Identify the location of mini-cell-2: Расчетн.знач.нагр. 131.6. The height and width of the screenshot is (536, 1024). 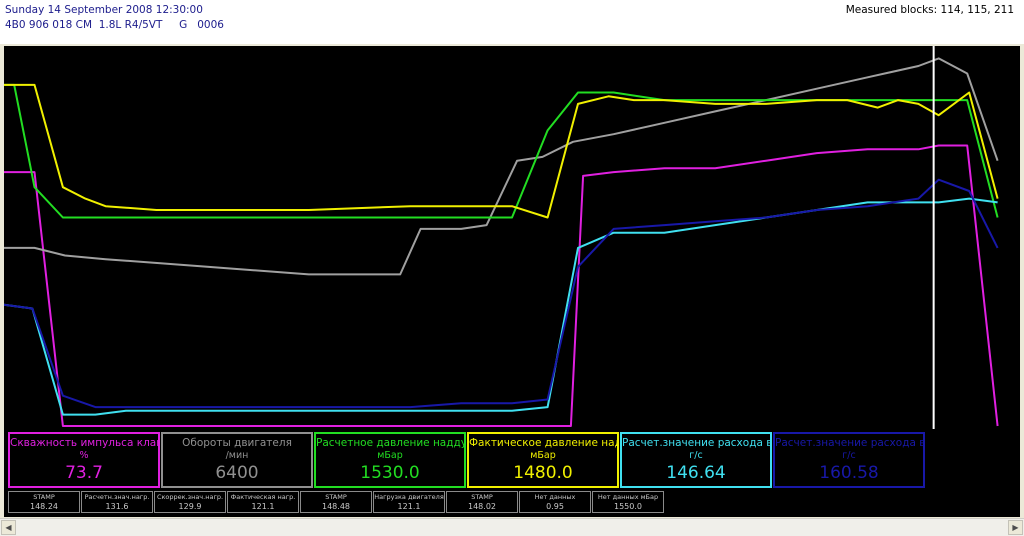
(117, 502).